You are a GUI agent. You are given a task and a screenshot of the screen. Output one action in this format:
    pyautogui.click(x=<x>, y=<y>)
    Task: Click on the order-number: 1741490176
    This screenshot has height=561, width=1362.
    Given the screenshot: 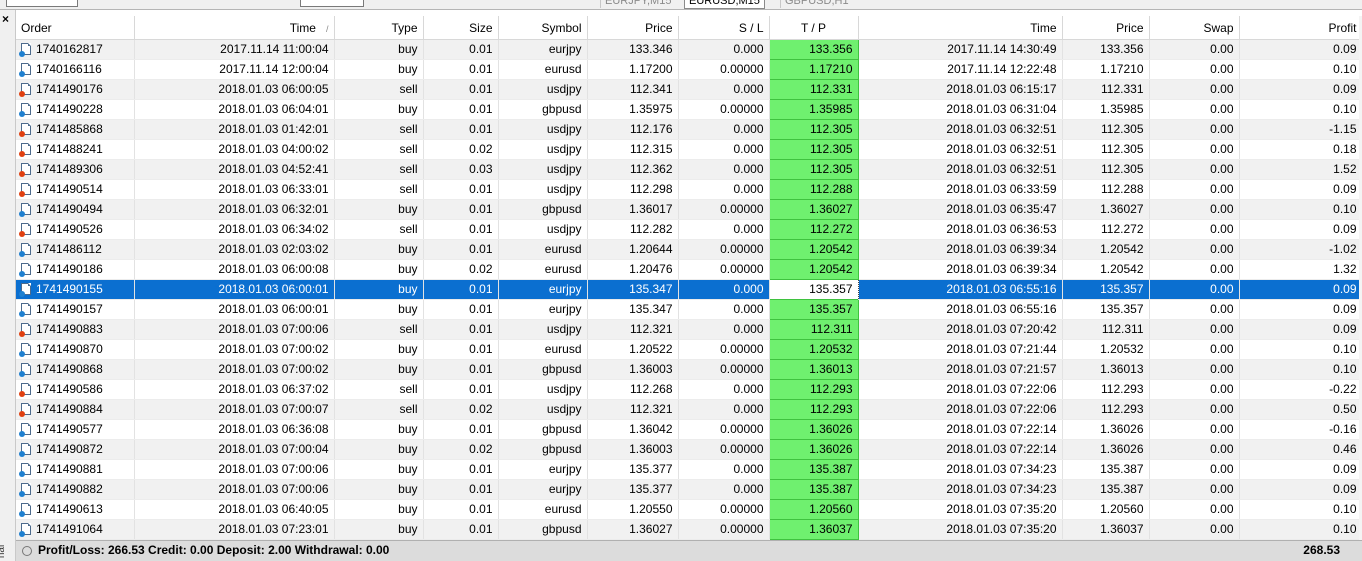 What is the action you would take?
    pyautogui.click(x=69, y=89)
    